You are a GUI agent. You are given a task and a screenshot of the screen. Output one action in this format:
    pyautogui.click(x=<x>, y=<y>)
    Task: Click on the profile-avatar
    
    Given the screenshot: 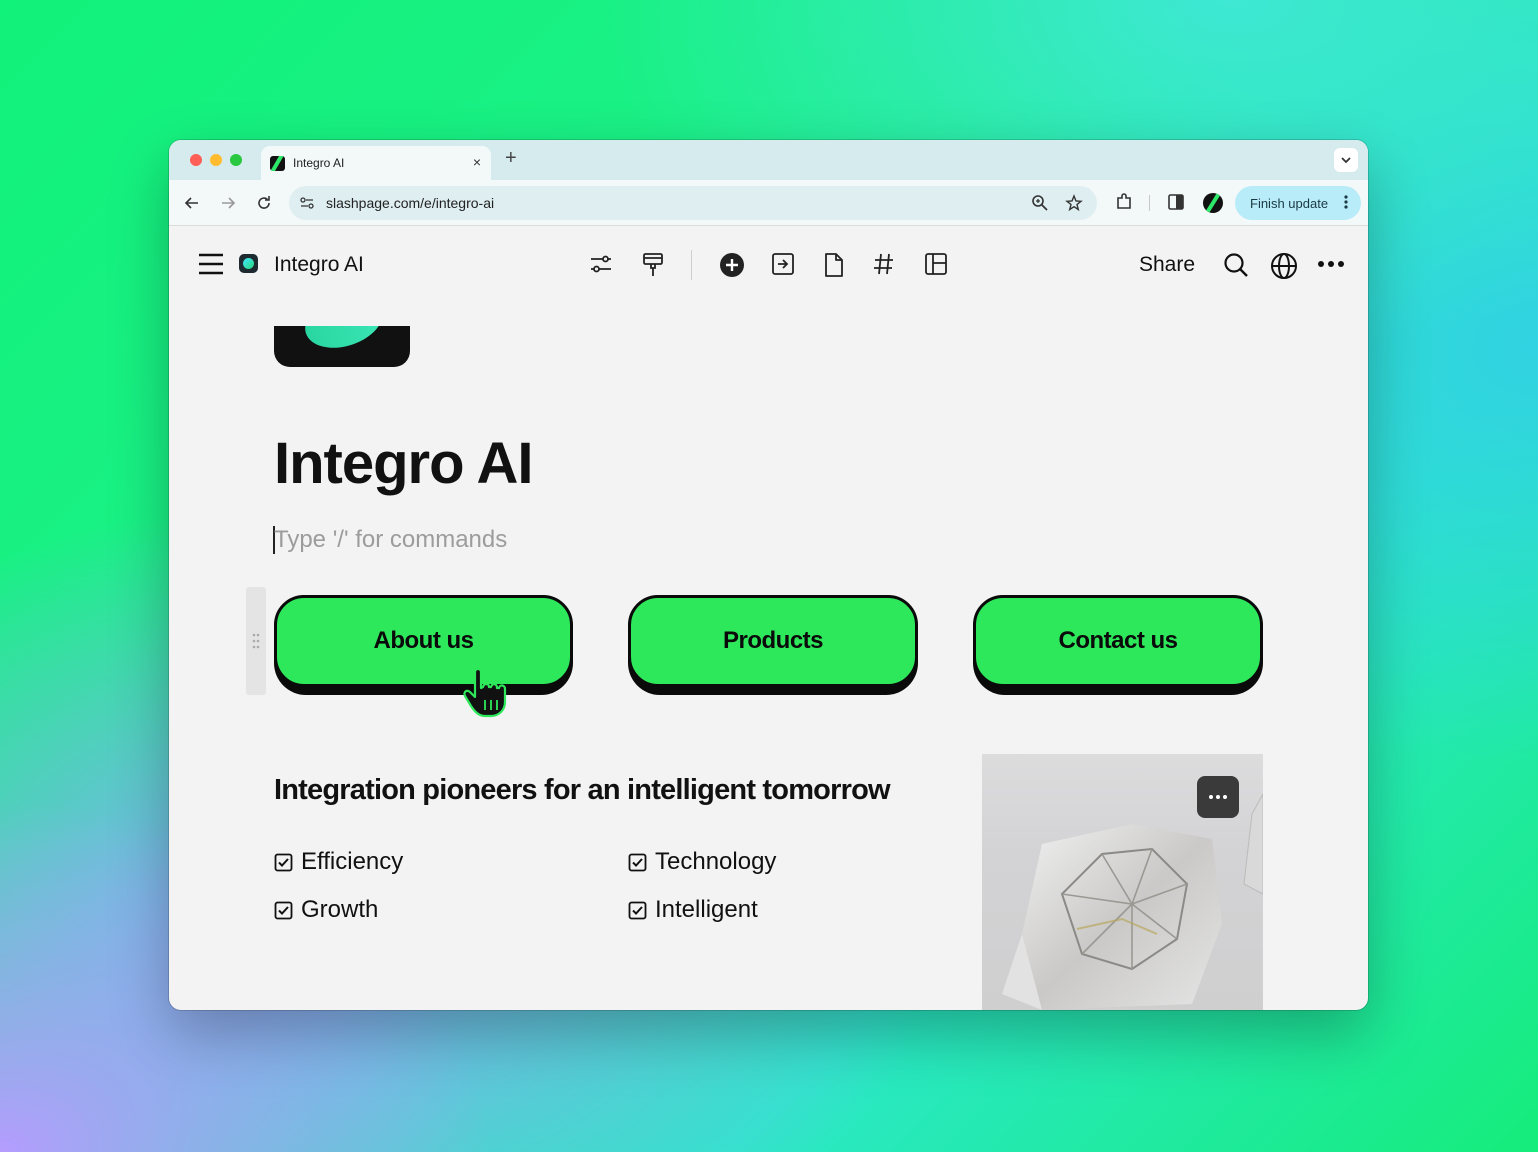 What is the action you would take?
    pyautogui.click(x=1213, y=203)
    